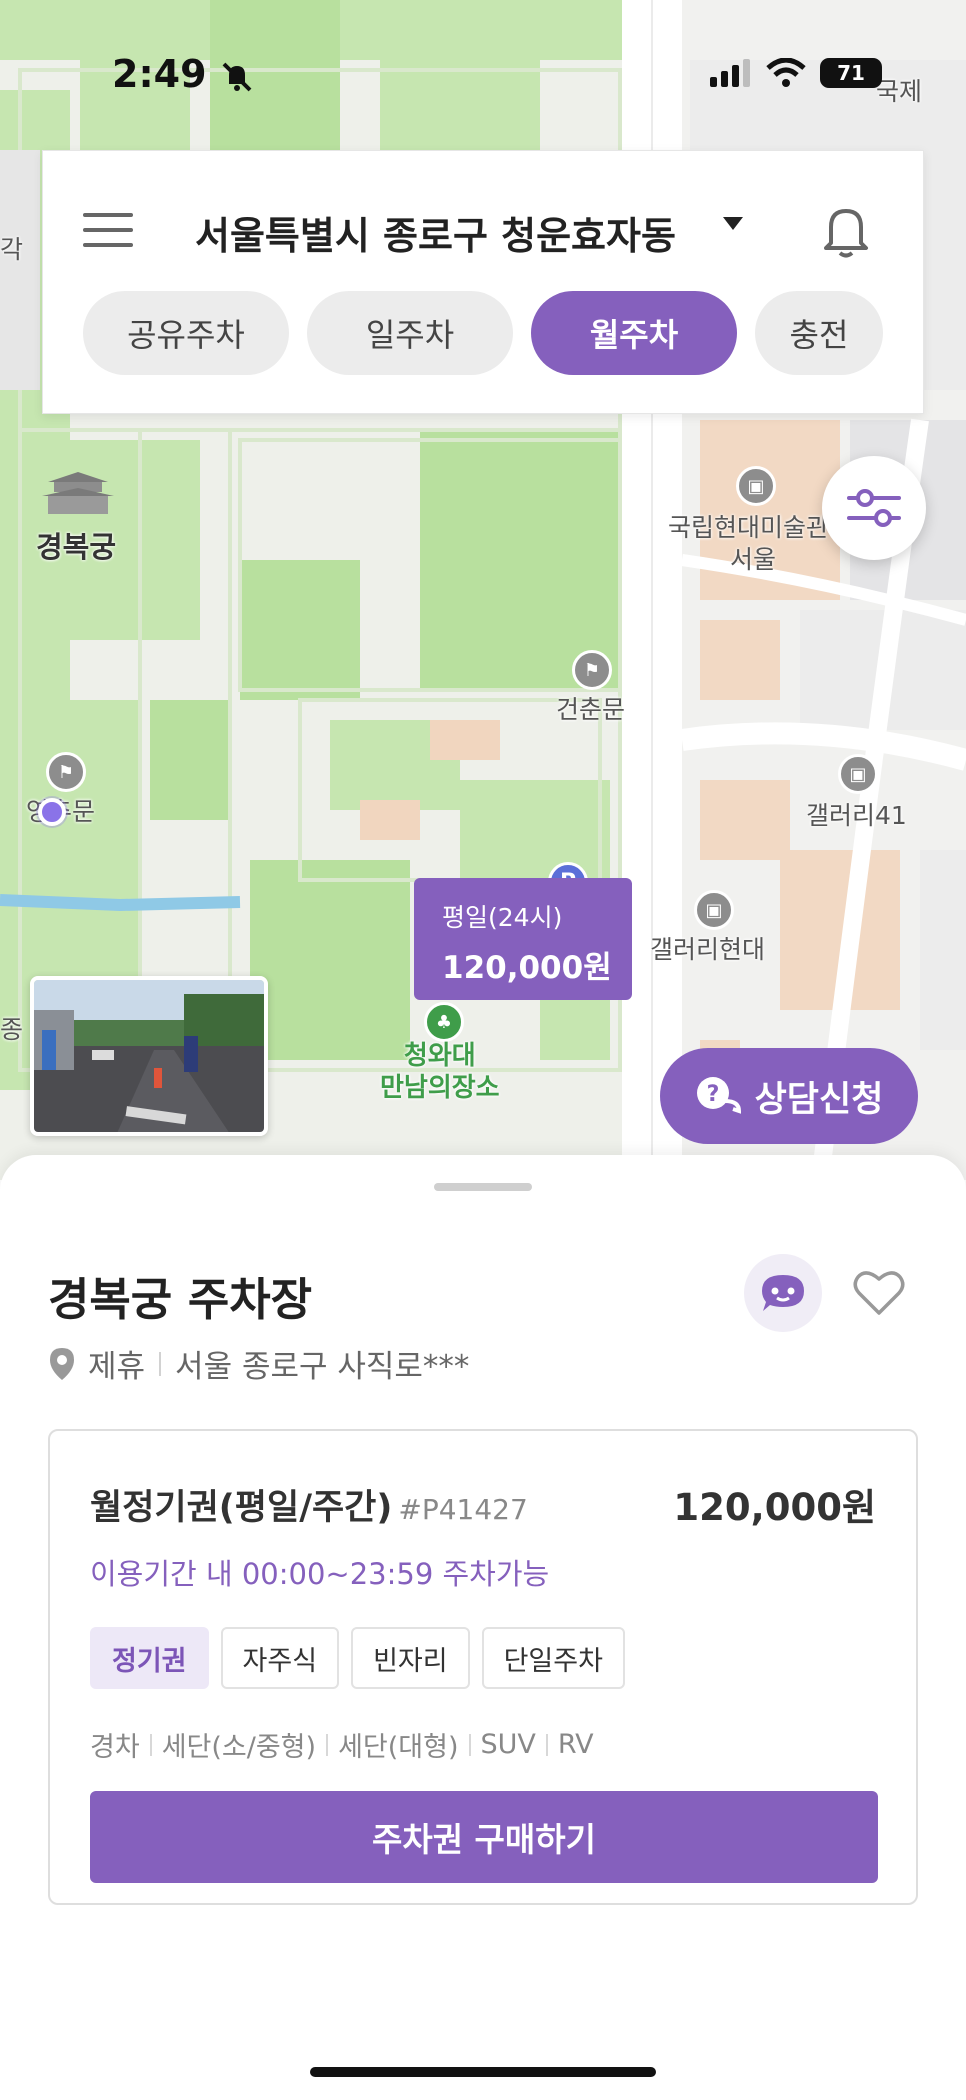 This screenshot has height=2100, width=966. I want to click on parking-type-tabs: 공유주차 일주차 월주차 충전, so click(483, 333).